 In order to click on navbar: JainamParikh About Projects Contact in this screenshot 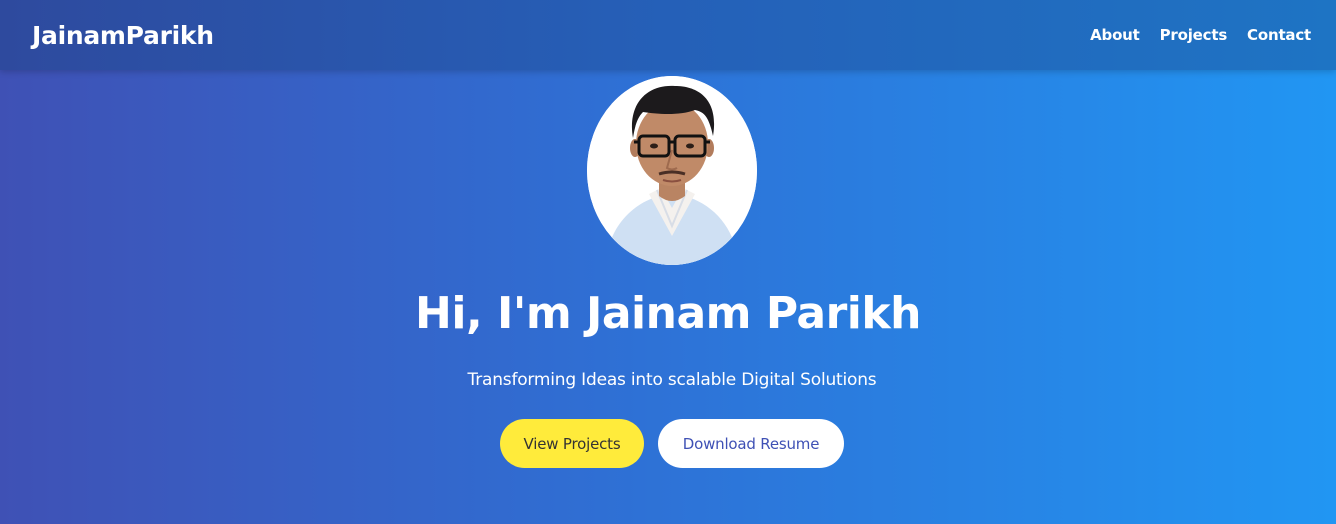, I will do `click(668, 35)`.